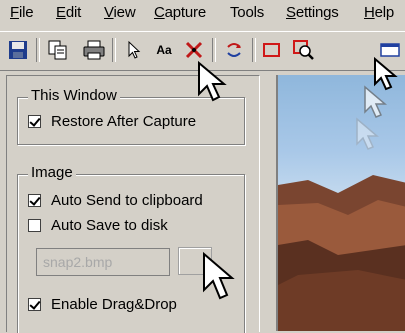 The width and height of the screenshot is (405, 333). I want to click on text-capture-icon: Aa, so click(164, 50).